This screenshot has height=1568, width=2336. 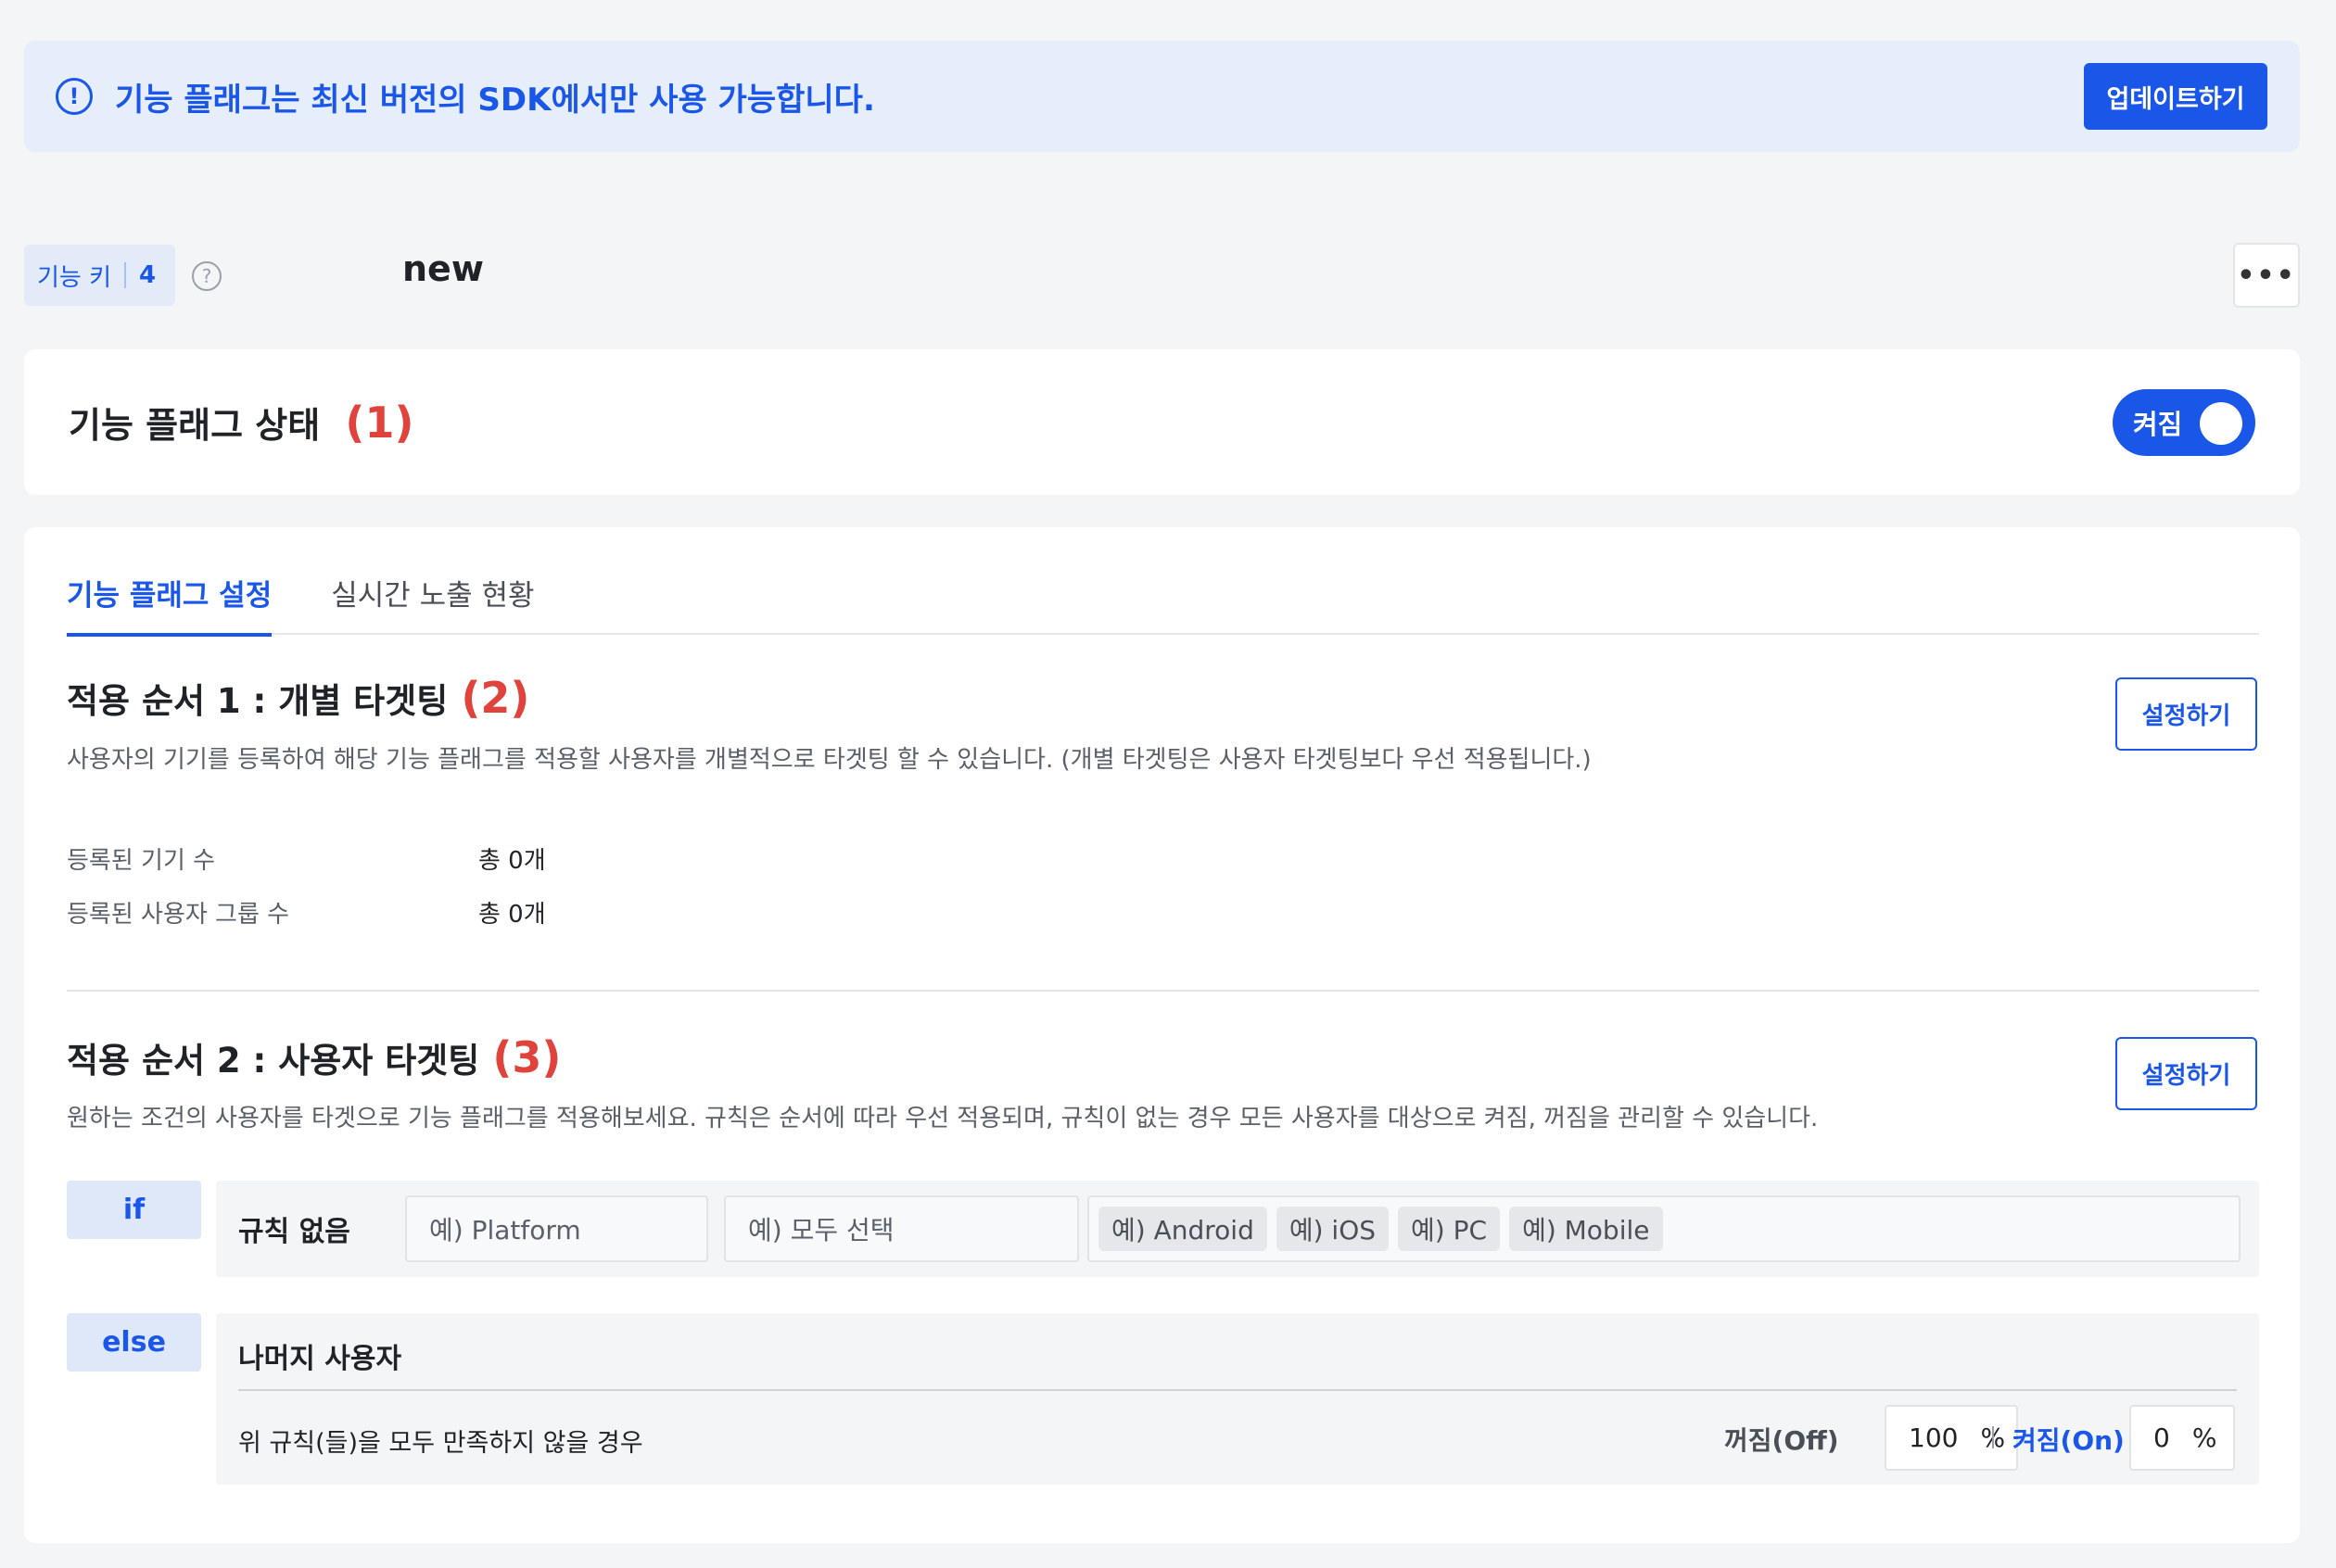 I want to click on section2-settings-button: 설정하기, so click(x=2186, y=1073).